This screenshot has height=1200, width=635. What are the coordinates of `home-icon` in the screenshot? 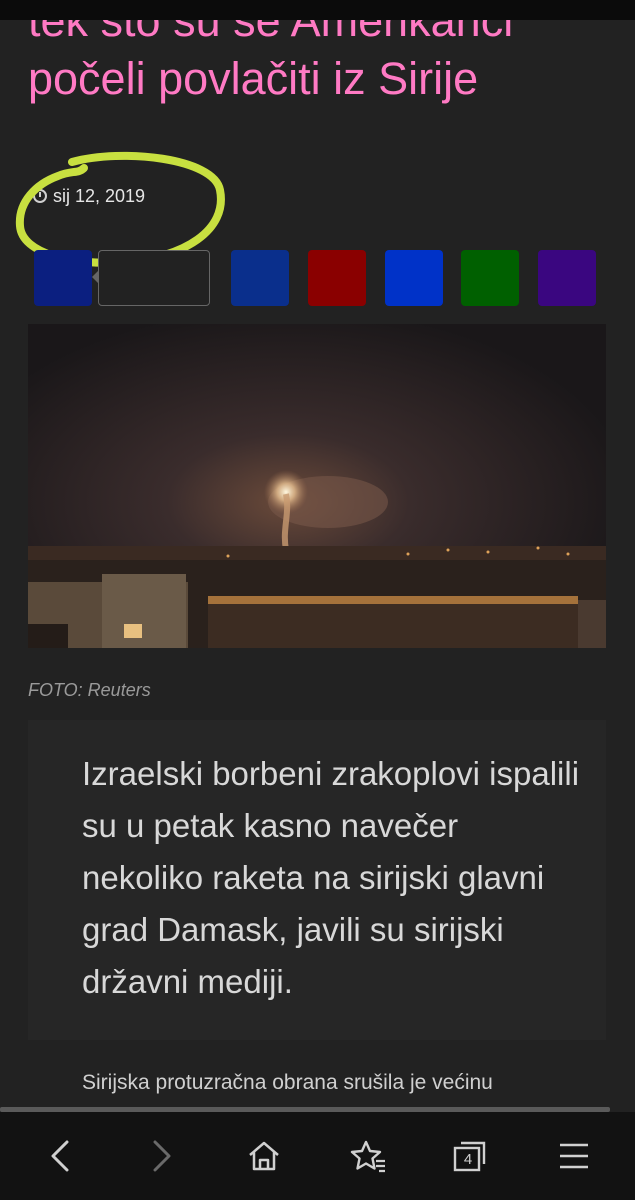 It's located at (264, 1156).